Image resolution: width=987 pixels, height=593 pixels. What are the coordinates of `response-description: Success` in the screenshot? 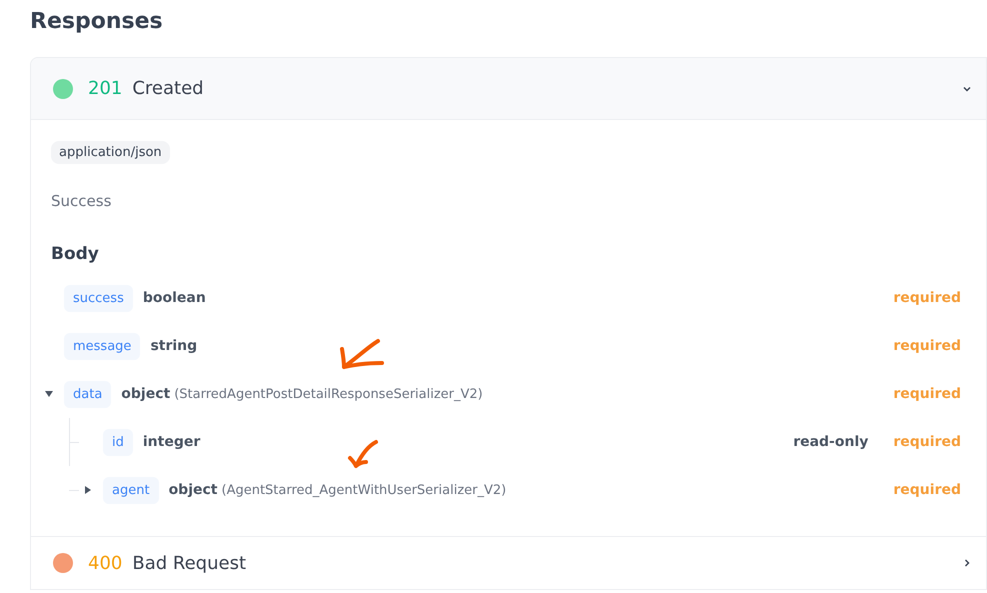 It's located at (81, 201).